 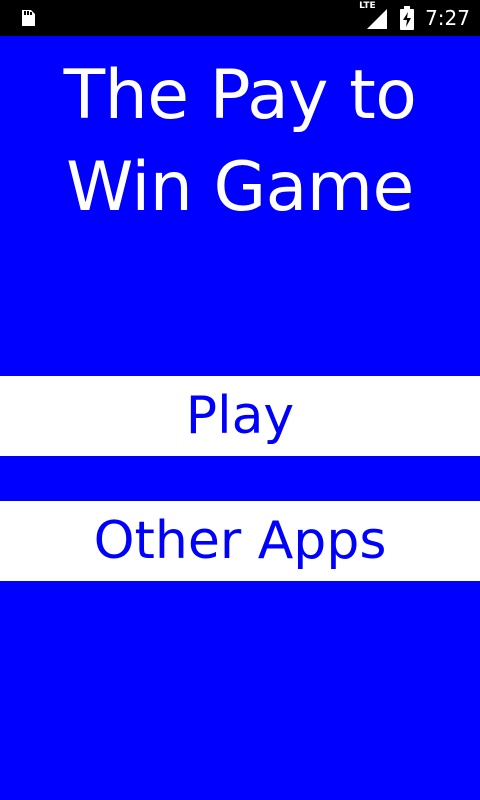 I want to click on play-button: Play, so click(x=240, y=416).